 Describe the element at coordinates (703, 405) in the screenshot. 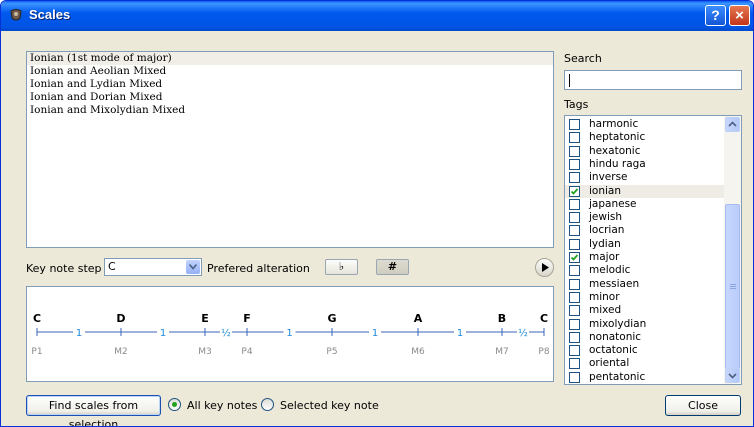

I see `close-button: Close` at that location.